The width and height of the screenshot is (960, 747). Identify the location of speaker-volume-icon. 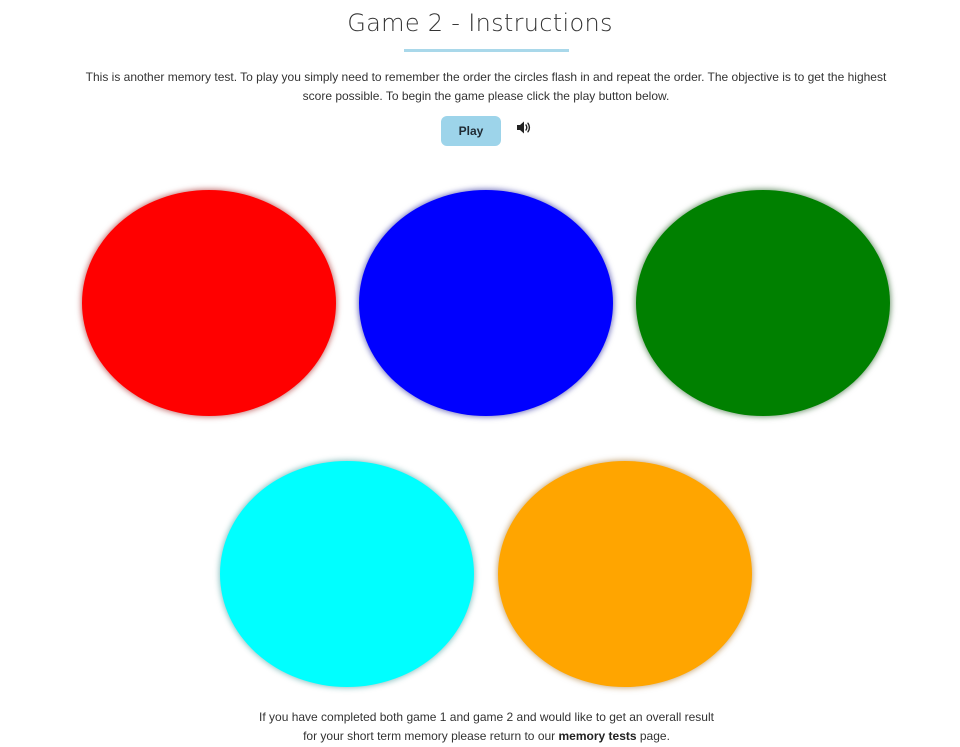
(524, 127).